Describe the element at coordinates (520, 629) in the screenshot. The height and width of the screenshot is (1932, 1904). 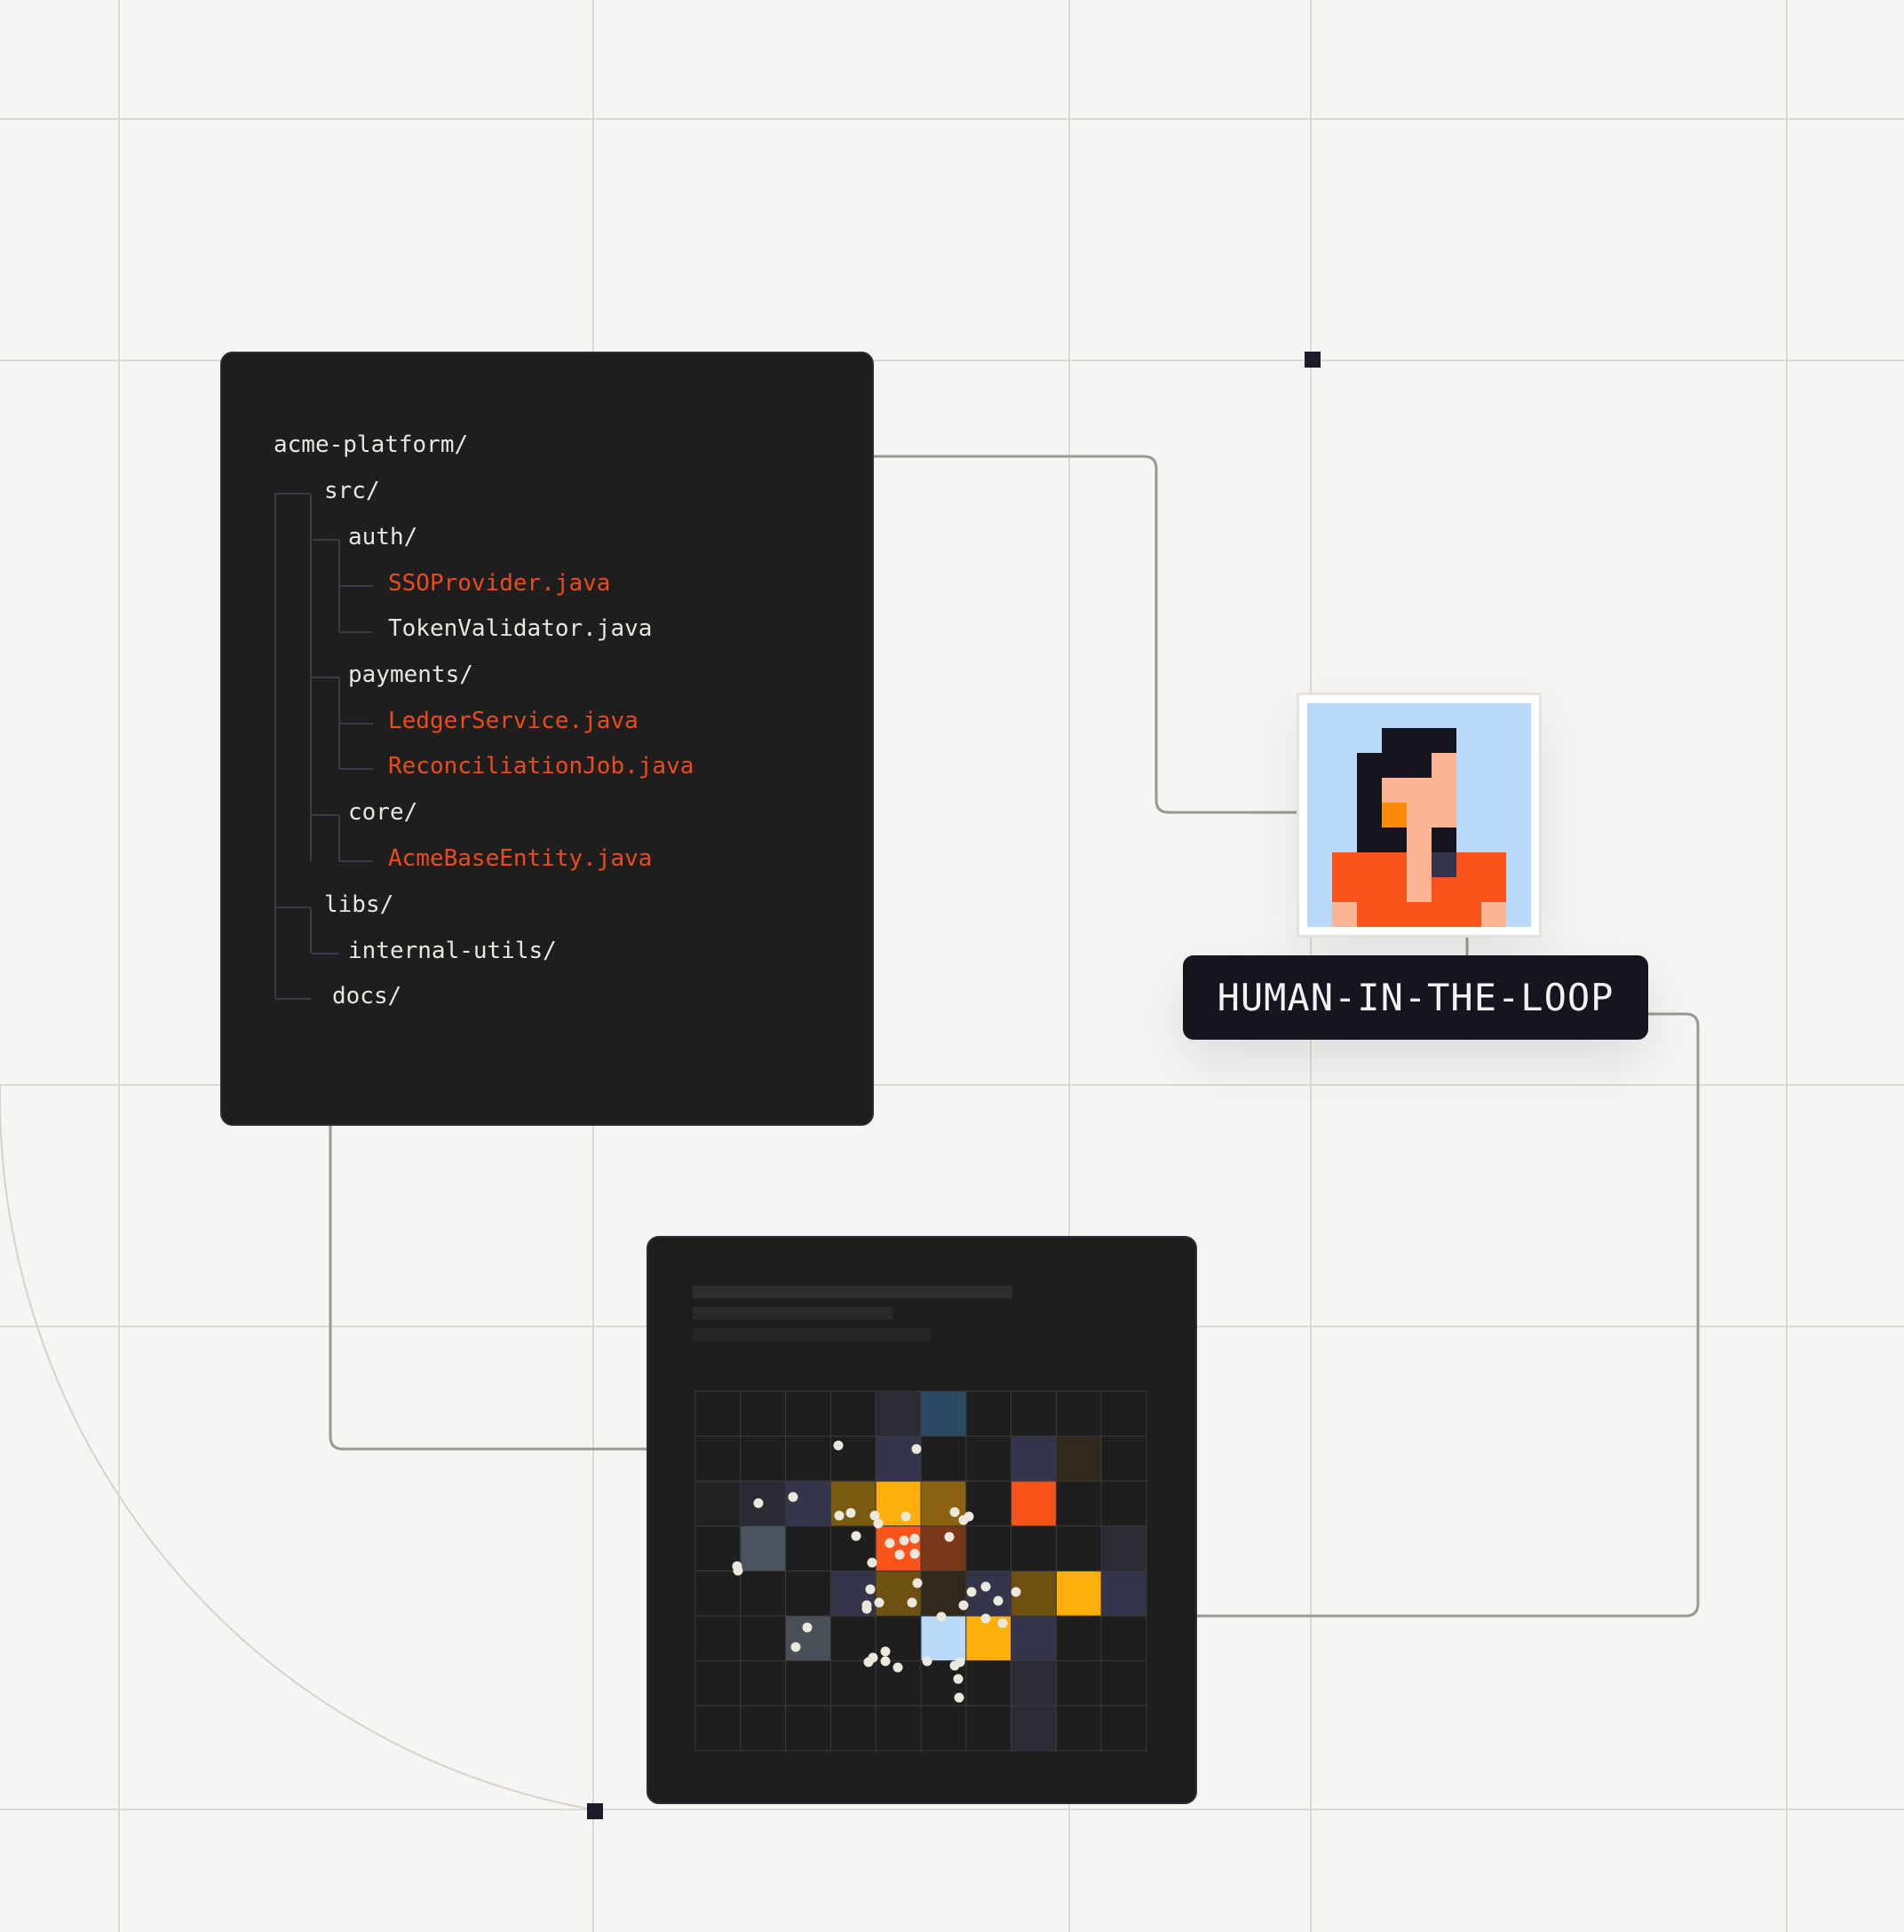
I see `tree-item-tokenvalidator: TokenValidator.java` at that location.